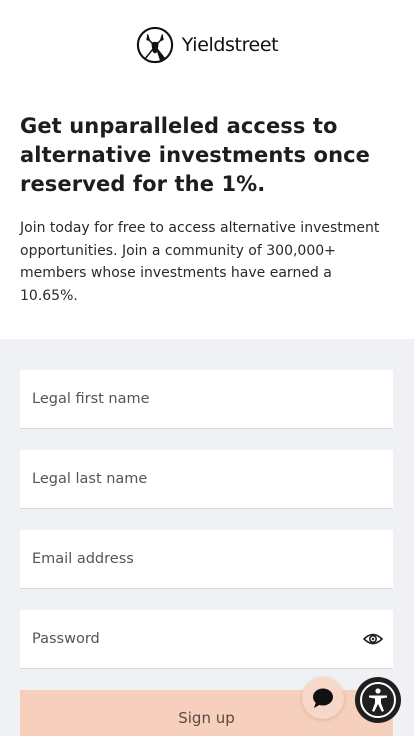 The width and height of the screenshot is (414, 736). I want to click on last-name-field, so click(206, 479).